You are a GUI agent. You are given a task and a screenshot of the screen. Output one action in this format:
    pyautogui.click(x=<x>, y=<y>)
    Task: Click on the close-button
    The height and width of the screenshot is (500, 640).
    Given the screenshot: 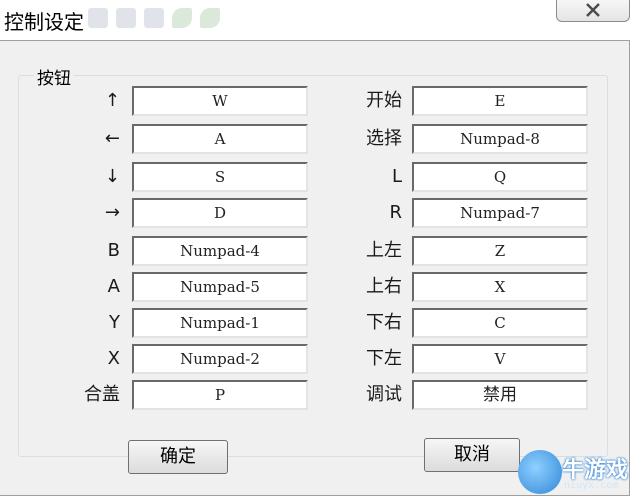 What is the action you would take?
    pyautogui.click(x=593, y=11)
    